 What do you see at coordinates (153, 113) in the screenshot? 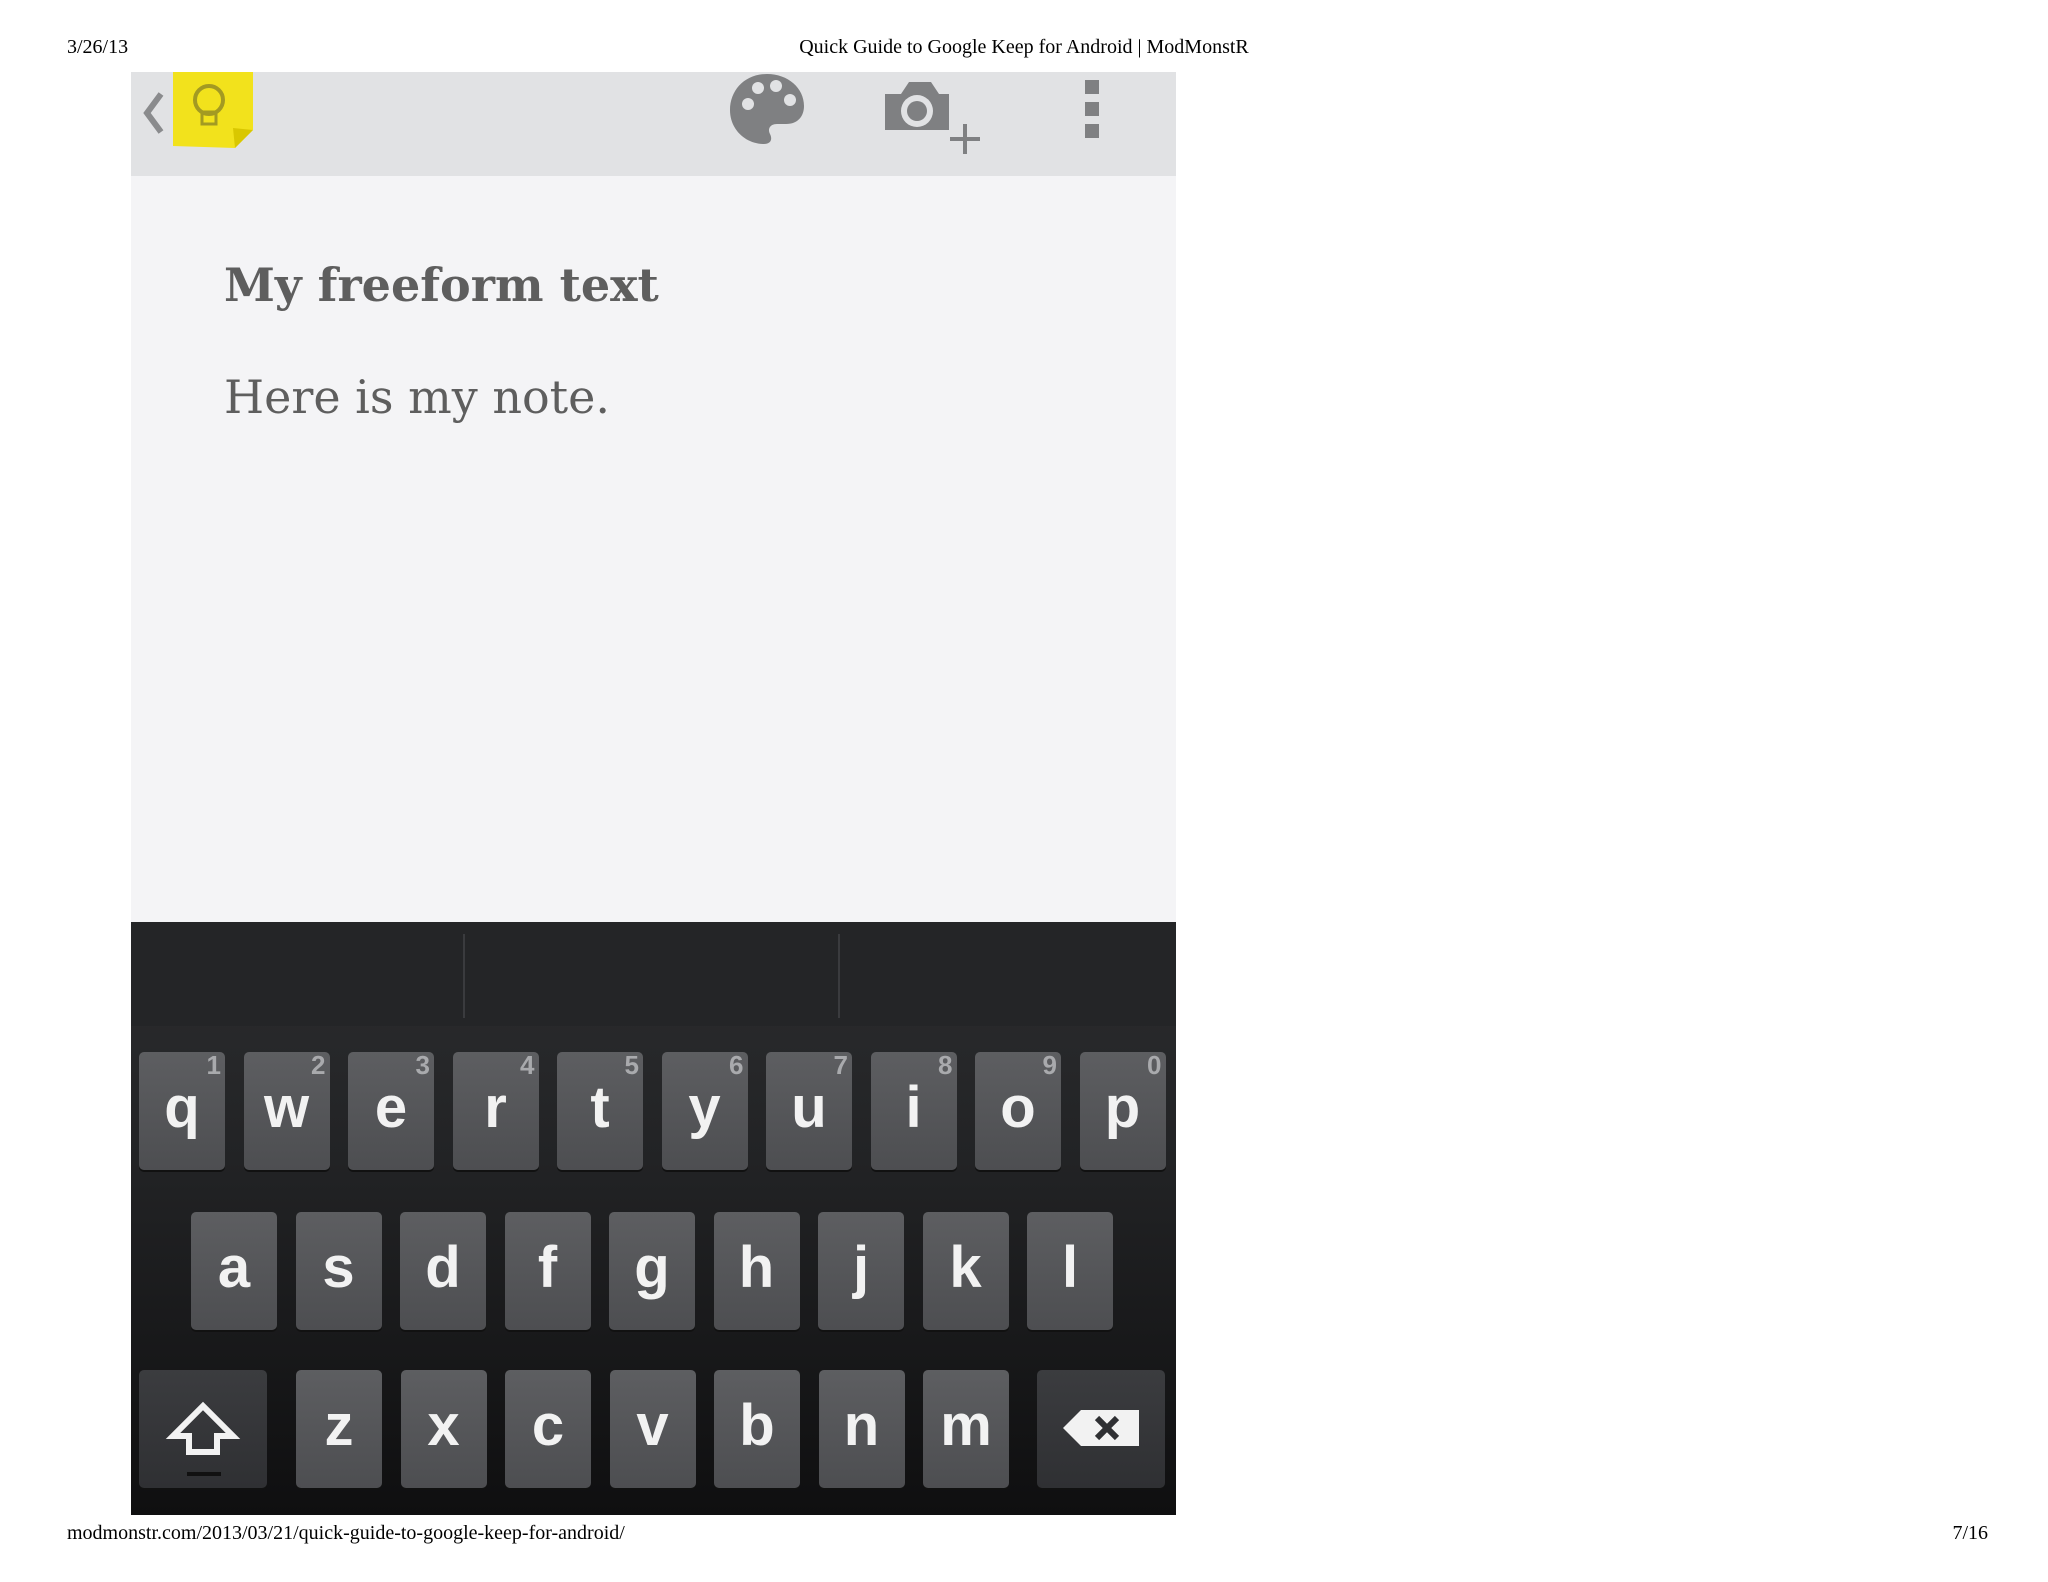
I see `up-caret-icon` at bounding box center [153, 113].